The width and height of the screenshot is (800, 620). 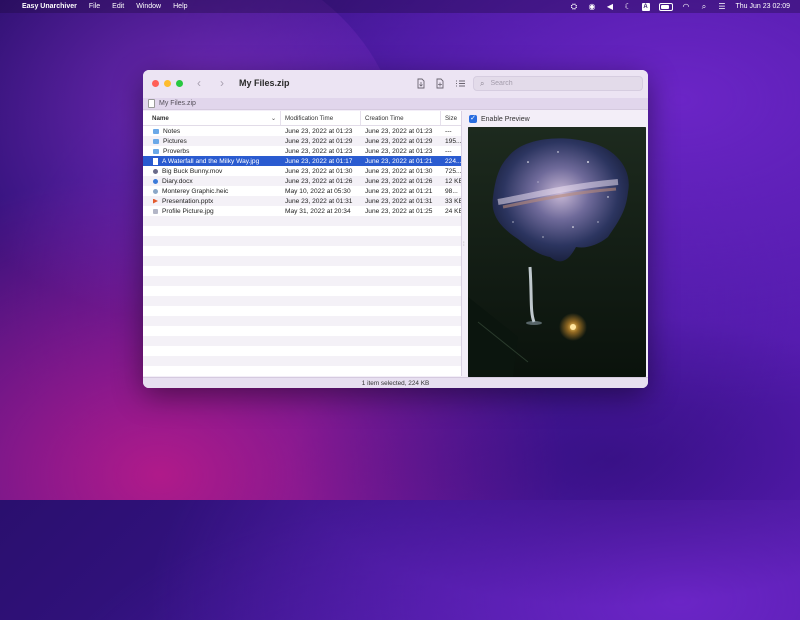 I want to click on image-preview, so click(x=557, y=252).